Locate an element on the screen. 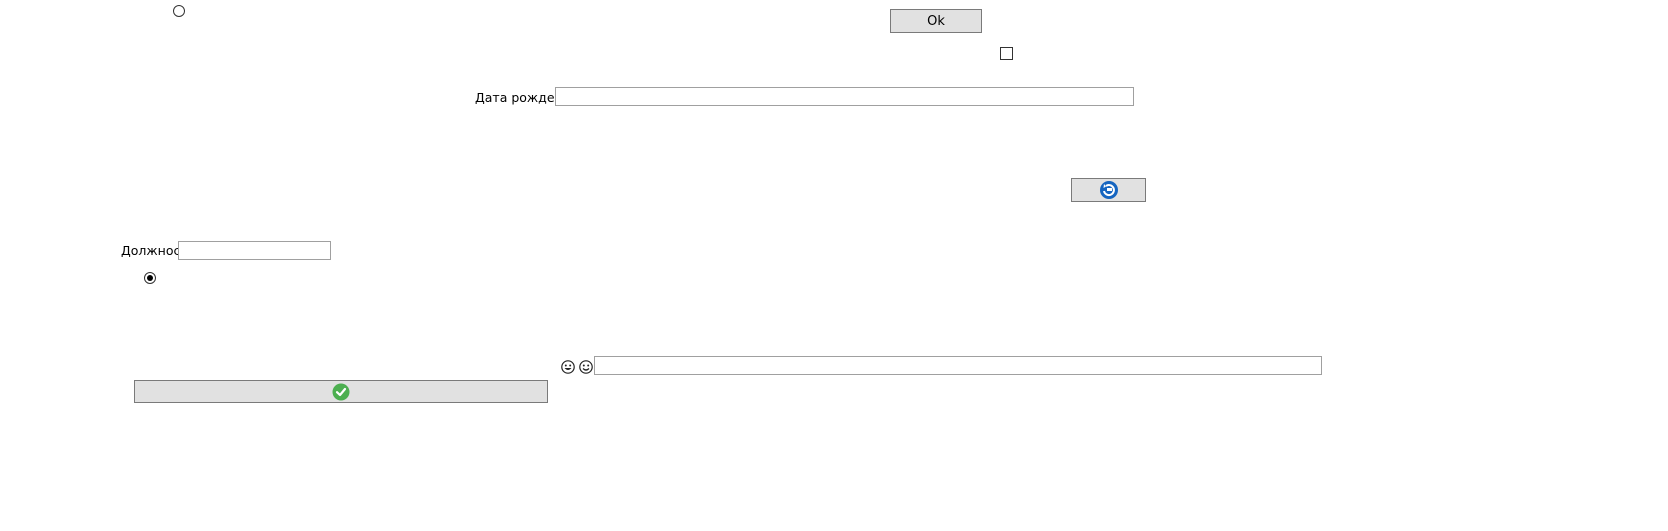 This screenshot has height=531, width=1668. refresh-button is located at coordinates (1108, 190).